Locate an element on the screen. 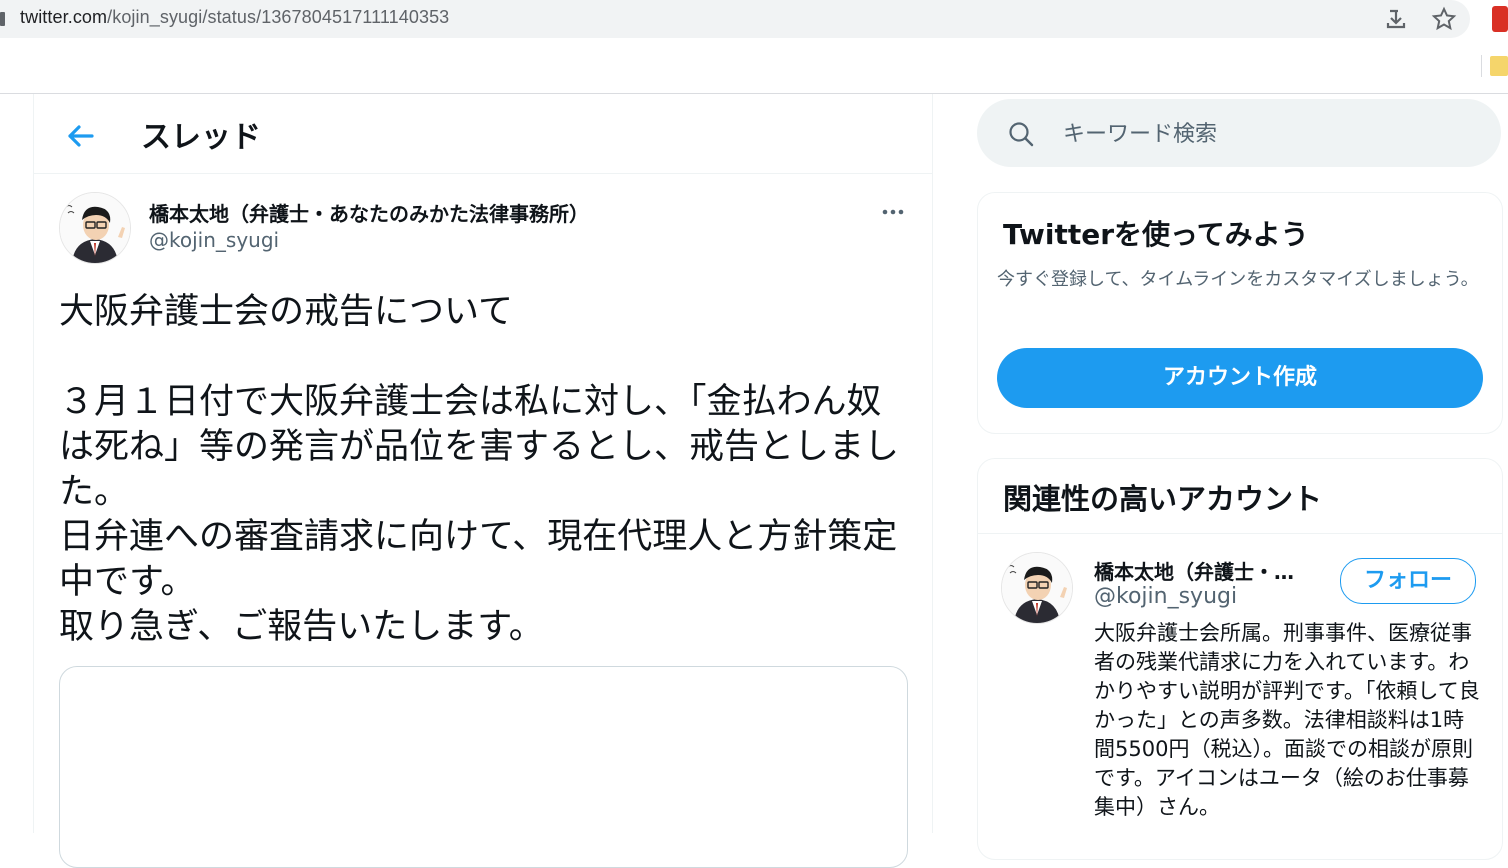 The image size is (1508, 868). signup-description: 今すぐ登録して、タイムラインをカスタマイズしましょう。 is located at coordinates (1238, 279).